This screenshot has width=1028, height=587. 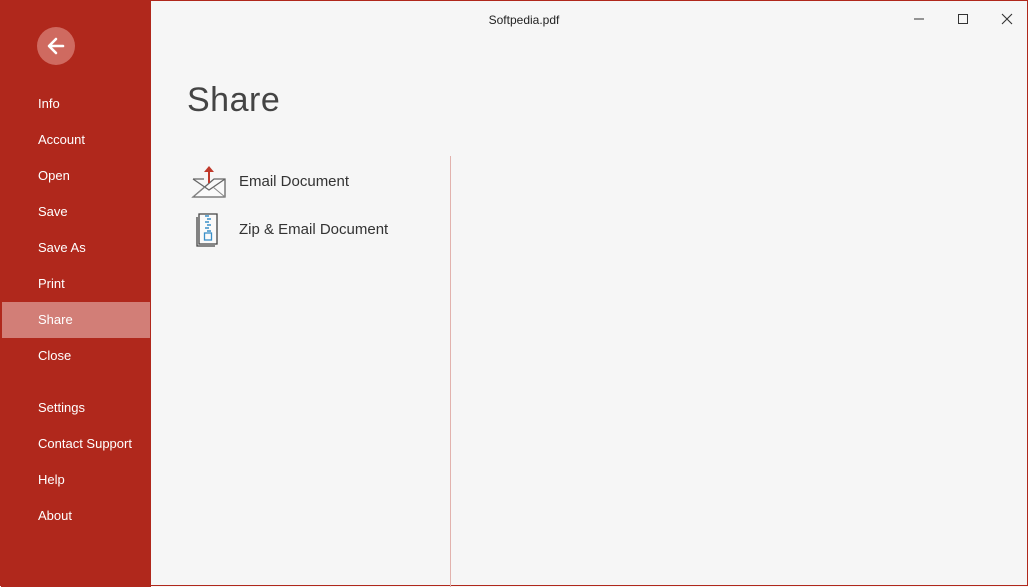 I want to click on email-document-option: Email Document, so click(x=311, y=181).